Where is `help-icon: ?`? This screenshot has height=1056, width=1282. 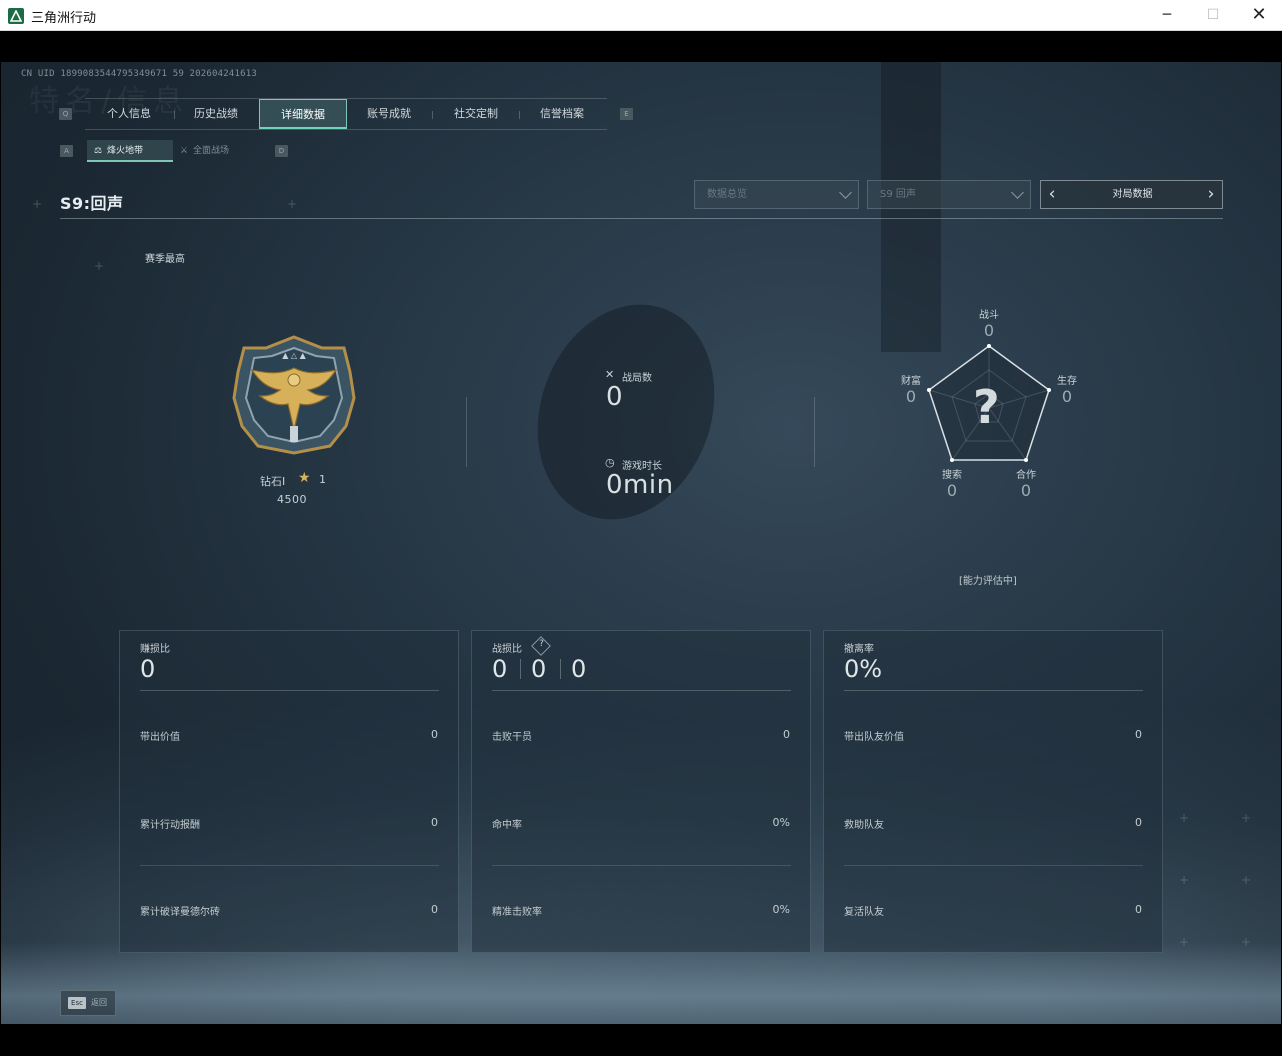
help-icon: ? is located at coordinates (541, 644).